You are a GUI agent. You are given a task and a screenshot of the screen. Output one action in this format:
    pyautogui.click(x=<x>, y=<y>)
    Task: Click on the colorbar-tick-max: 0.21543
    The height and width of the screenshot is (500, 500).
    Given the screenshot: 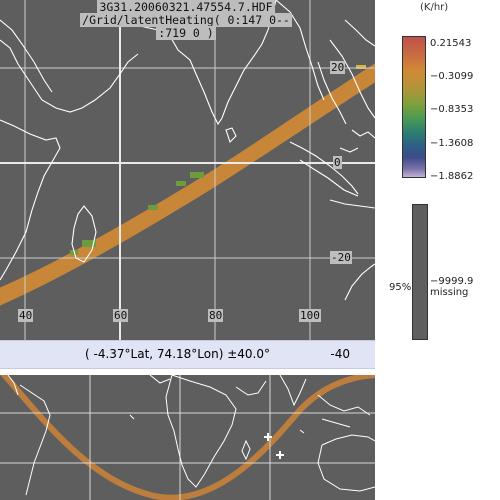 What is the action you would take?
    pyautogui.click(x=451, y=43)
    